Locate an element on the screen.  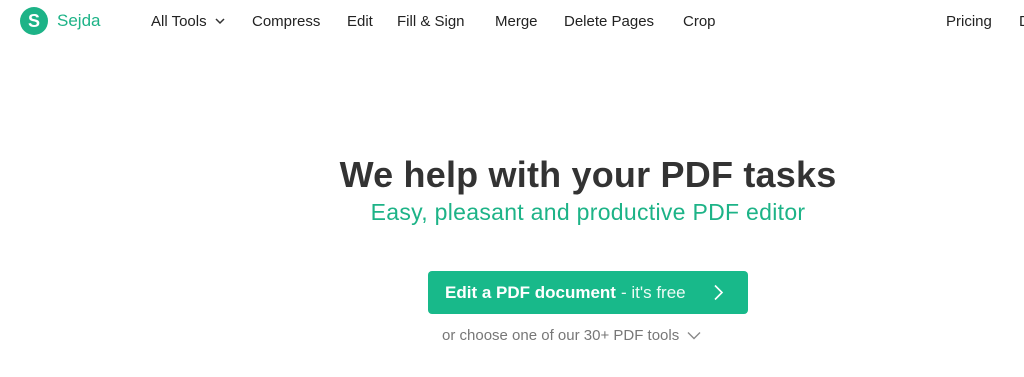
nav-compress: Compress is located at coordinates (286, 21).